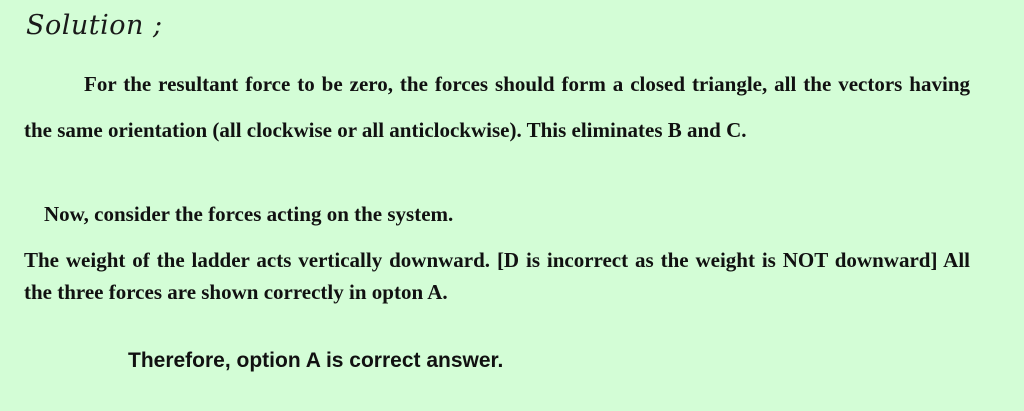  What do you see at coordinates (94, 25) in the screenshot?
I see `solution-heading: Solution ;` at bounding box center [94, 25].